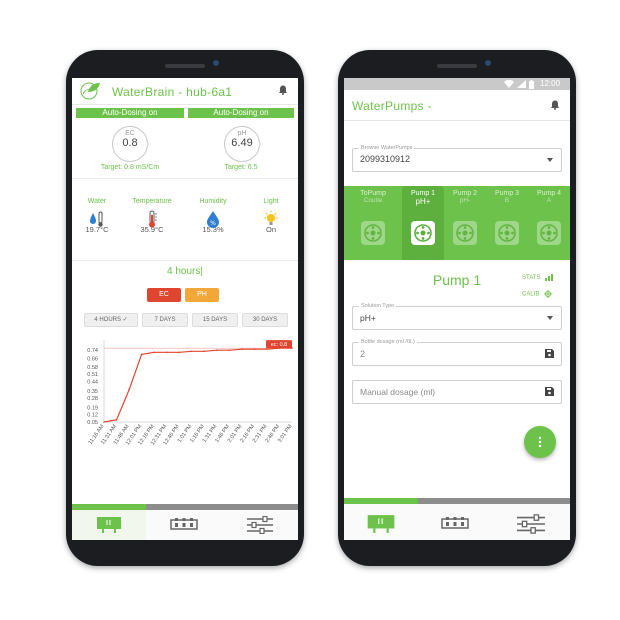 The width and height of the screenshot is (620, 620). Describe the element at coordinates (457, 352) in the screenshot. I see `bottle-dosage-field: Bottle dosage (ml /0L) 2` at that location.